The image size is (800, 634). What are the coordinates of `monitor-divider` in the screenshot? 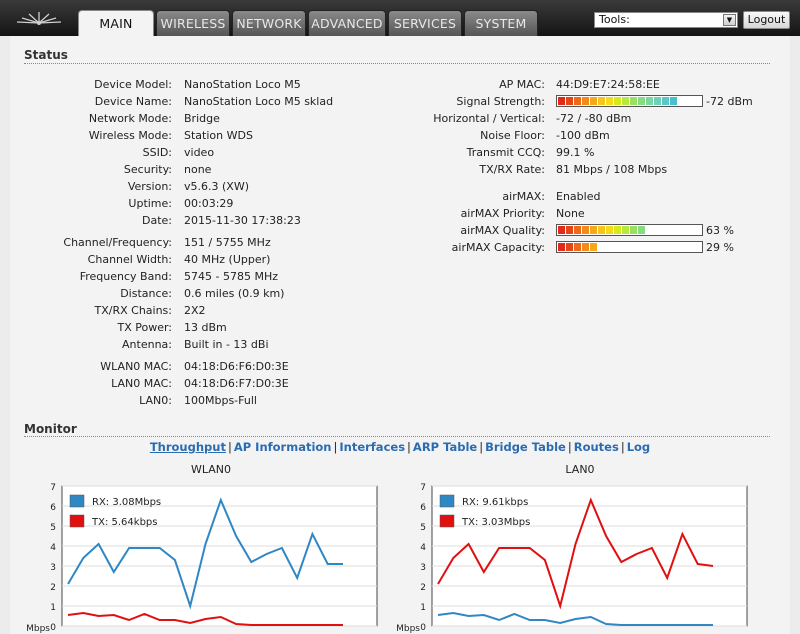 It's located at (397, 436).